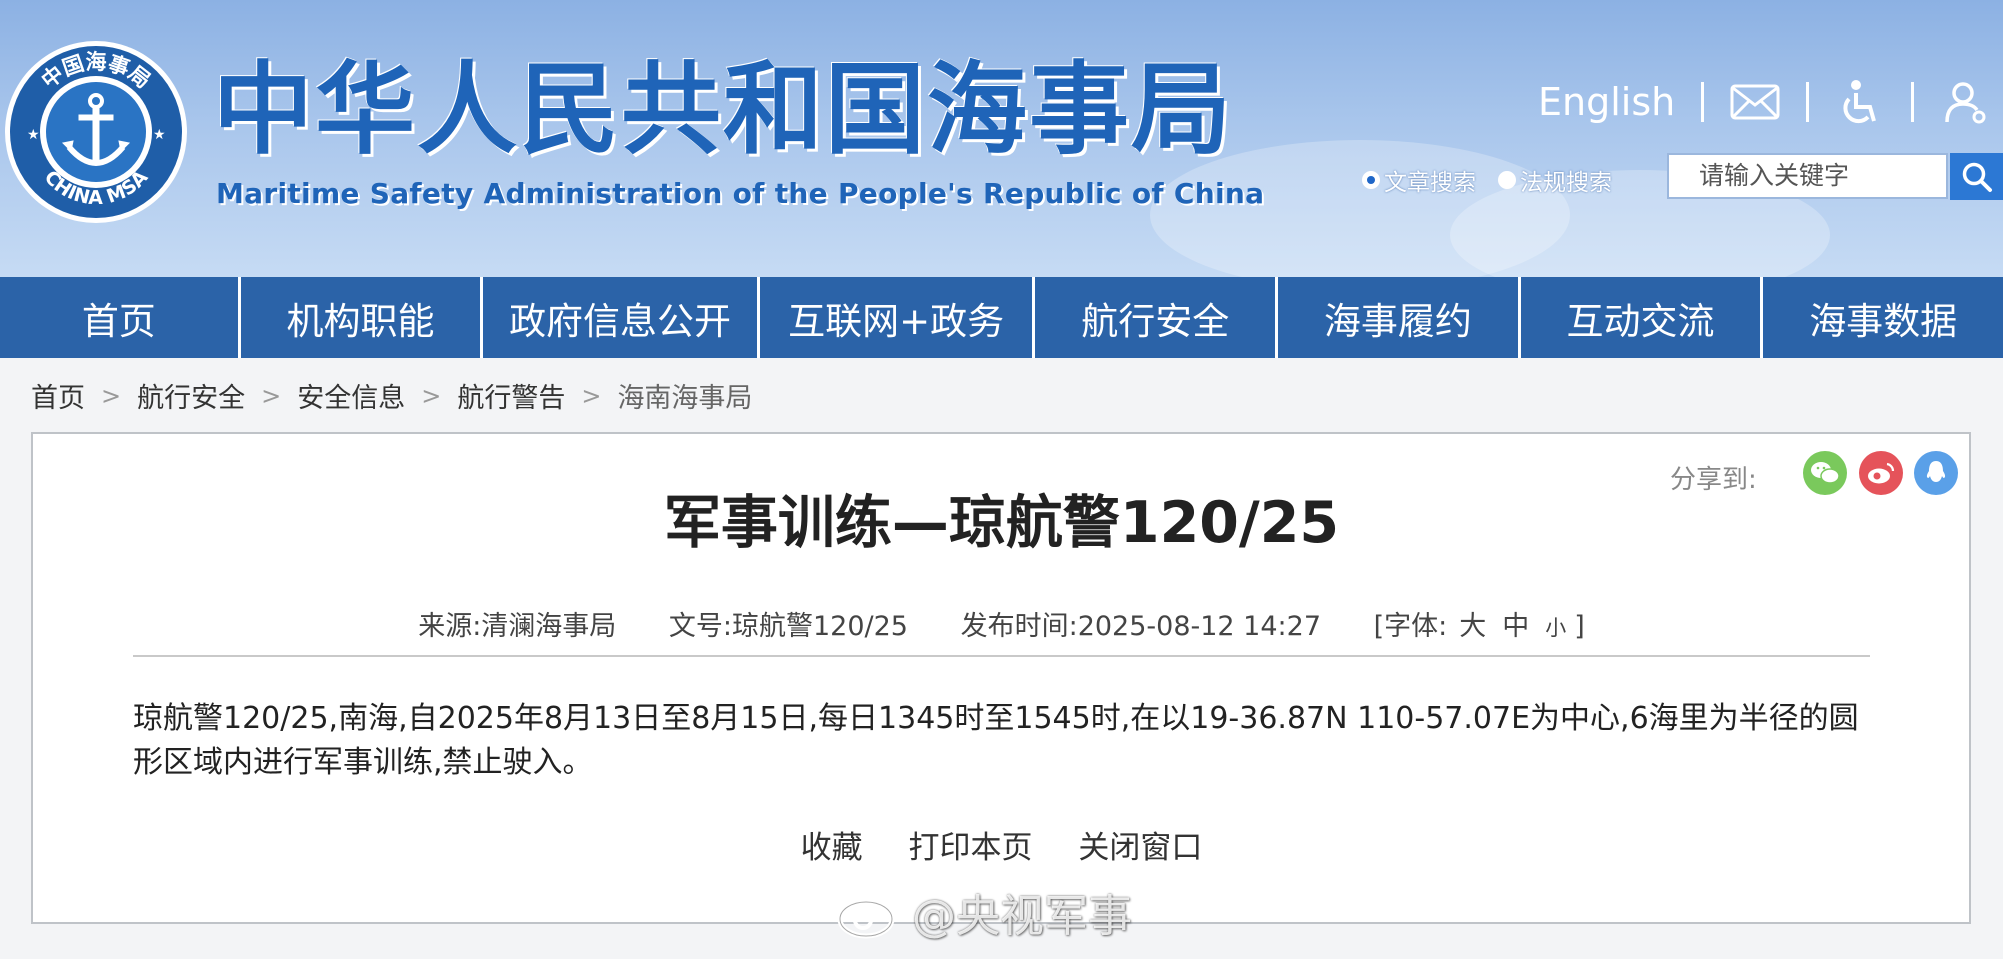 Image resolution: width=2003 pixels, height=959 pixels. What do you see at coordinates (896, 317) in the screenshot?
I see `nav-item-internet-gov: 互联网+政务` at bounding box center [896, 317].